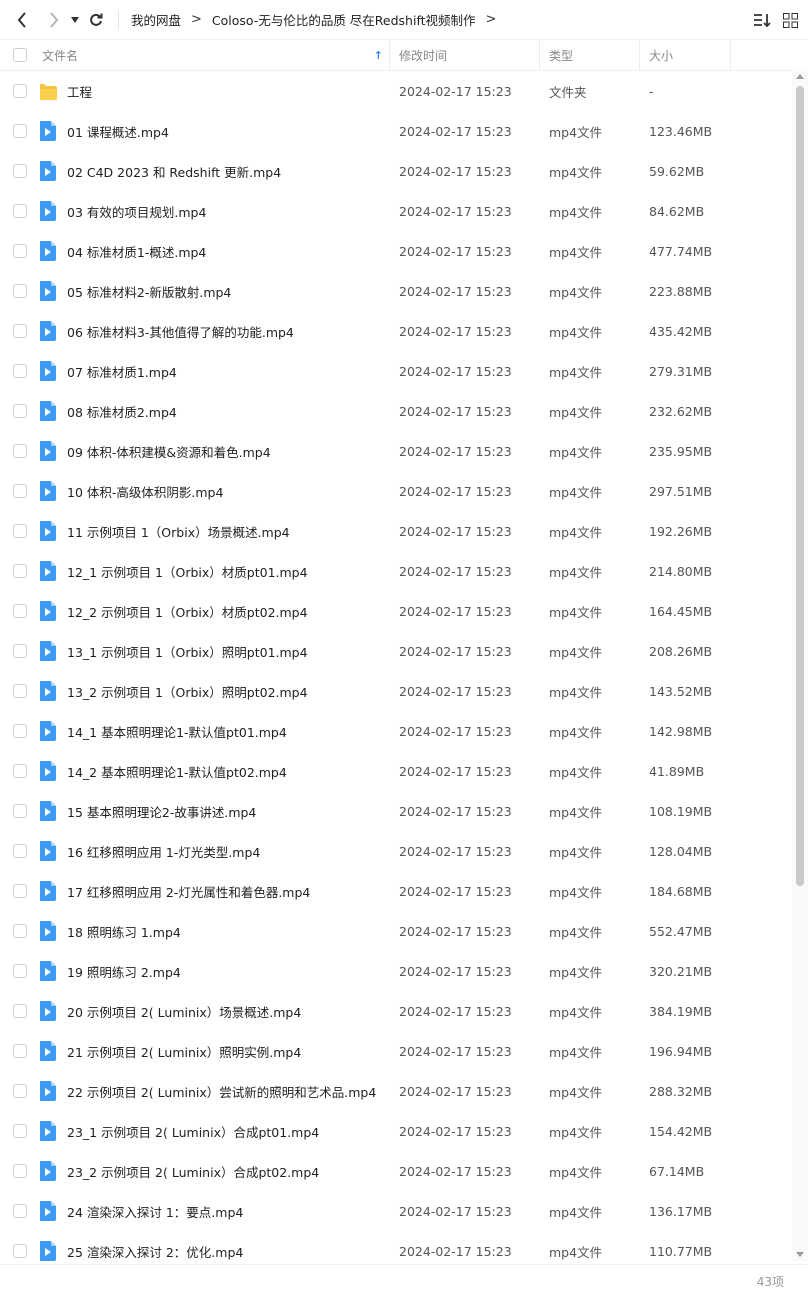  Describe the element at coordinates (184, 1051) in the screenshot. I see `file-name: 21 示例项目 2( Luminix）照明实例.mp4` at that location.